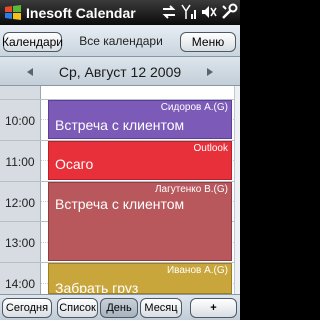 The height and width of the screenshot is (320, 320). I want to click on signal-icon, so click(189, 12).